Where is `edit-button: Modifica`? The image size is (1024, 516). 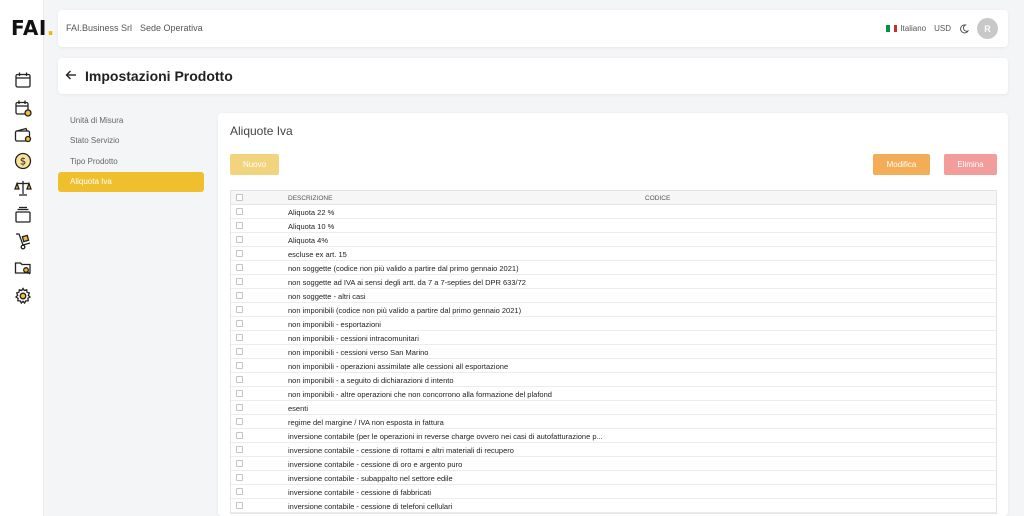 edit-button: Modifica is located at coordinates (901, 164).